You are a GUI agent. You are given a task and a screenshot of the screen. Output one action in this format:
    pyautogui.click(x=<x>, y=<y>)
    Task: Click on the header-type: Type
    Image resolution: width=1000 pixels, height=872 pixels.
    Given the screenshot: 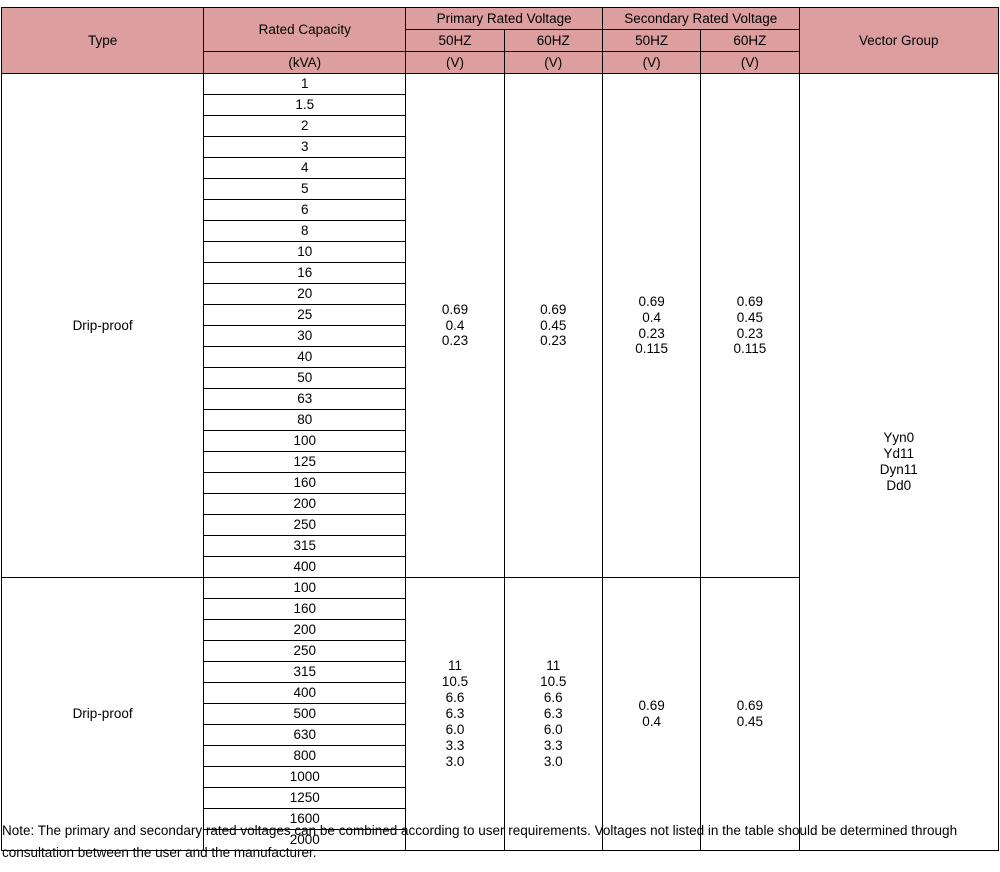 What is the action you would take?
    pyautogui.click(x=102, y=40)
    